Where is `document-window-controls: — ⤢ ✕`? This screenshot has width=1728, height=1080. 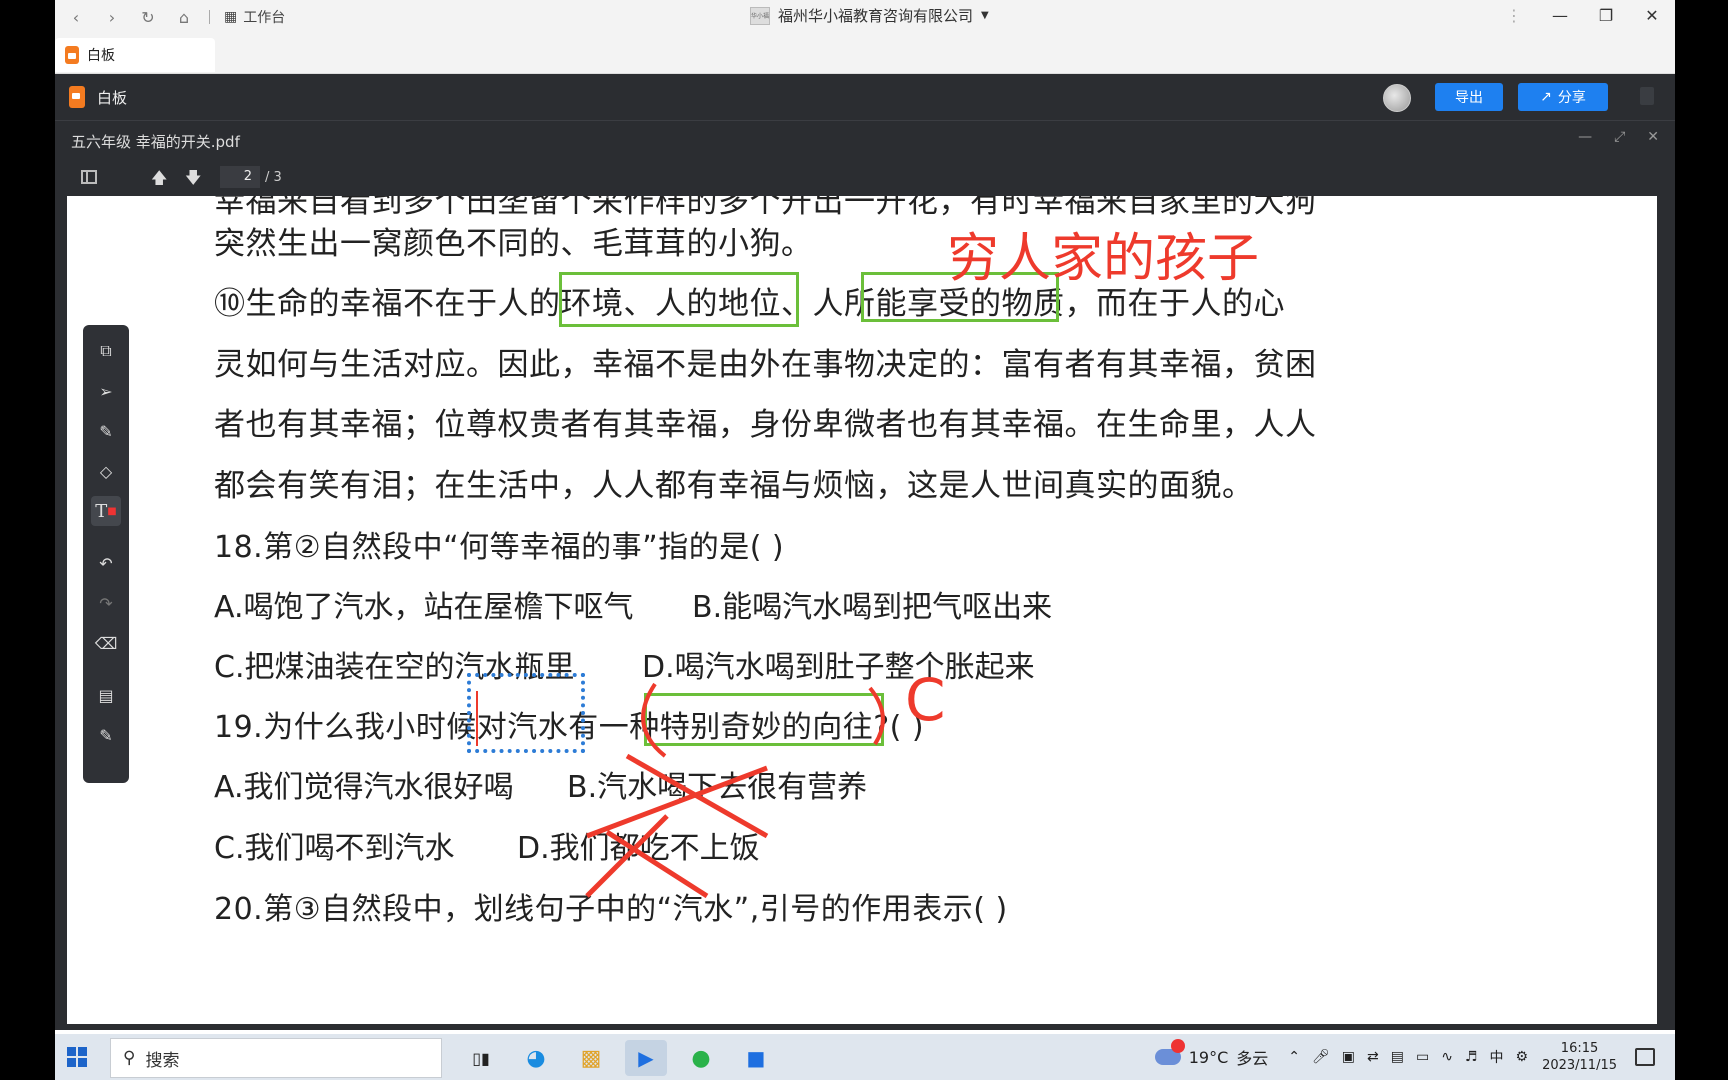
document-window-controls: — ⤢ ✕ is located at coordinates (1618, 137).